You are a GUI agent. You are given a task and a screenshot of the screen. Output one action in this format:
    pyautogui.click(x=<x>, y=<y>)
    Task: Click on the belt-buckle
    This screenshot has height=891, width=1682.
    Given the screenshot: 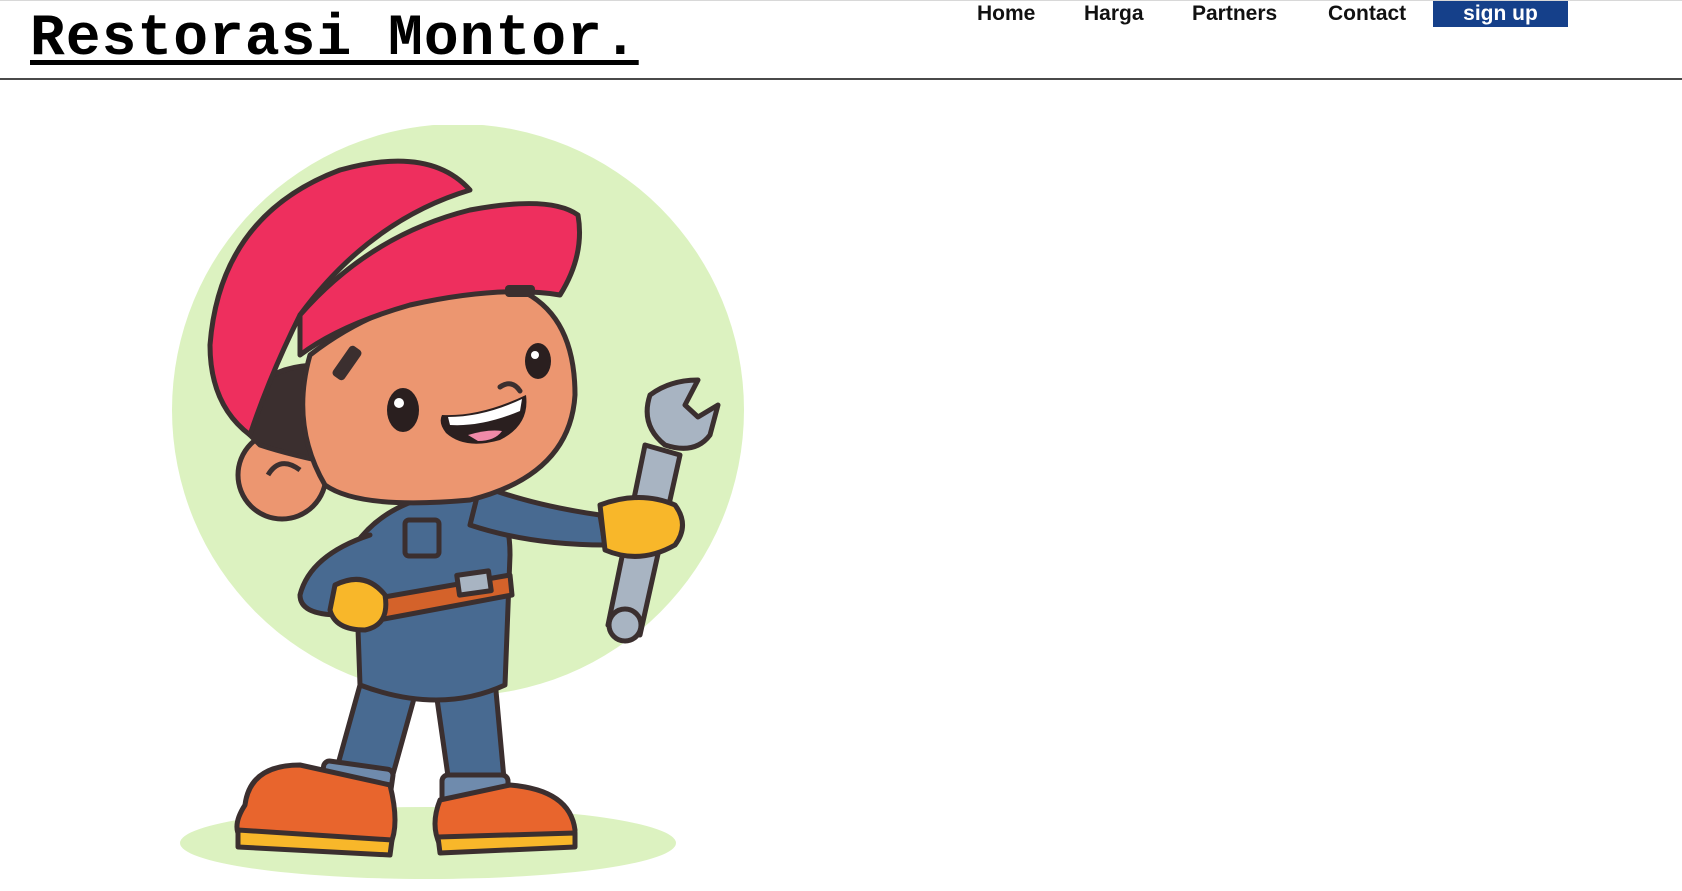 What is the action you would take?
    pyautogui.click(x=474, y=583)
    